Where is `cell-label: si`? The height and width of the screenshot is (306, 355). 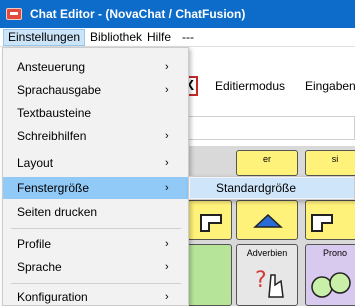
cell-label: si is located at coordinates (335, 159).